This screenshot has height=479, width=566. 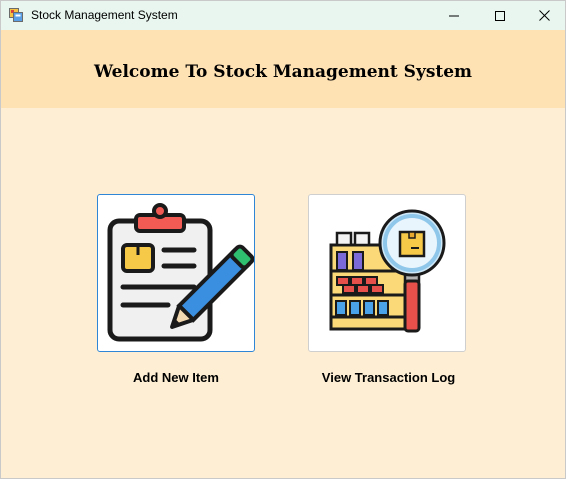 I want to click on add-new-item-label: Add New Item, so click(x=176, y=377).